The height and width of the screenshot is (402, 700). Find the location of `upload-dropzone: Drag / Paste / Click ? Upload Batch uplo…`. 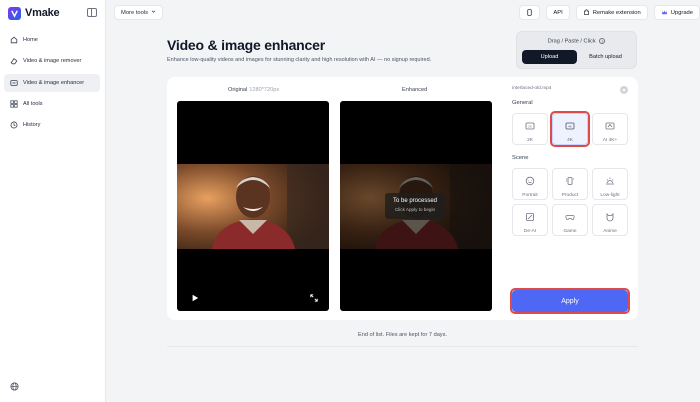

upload-dropzone: Drag / Paste / Click ? Upload Batch uplo… is located at coordinates (576, 50).